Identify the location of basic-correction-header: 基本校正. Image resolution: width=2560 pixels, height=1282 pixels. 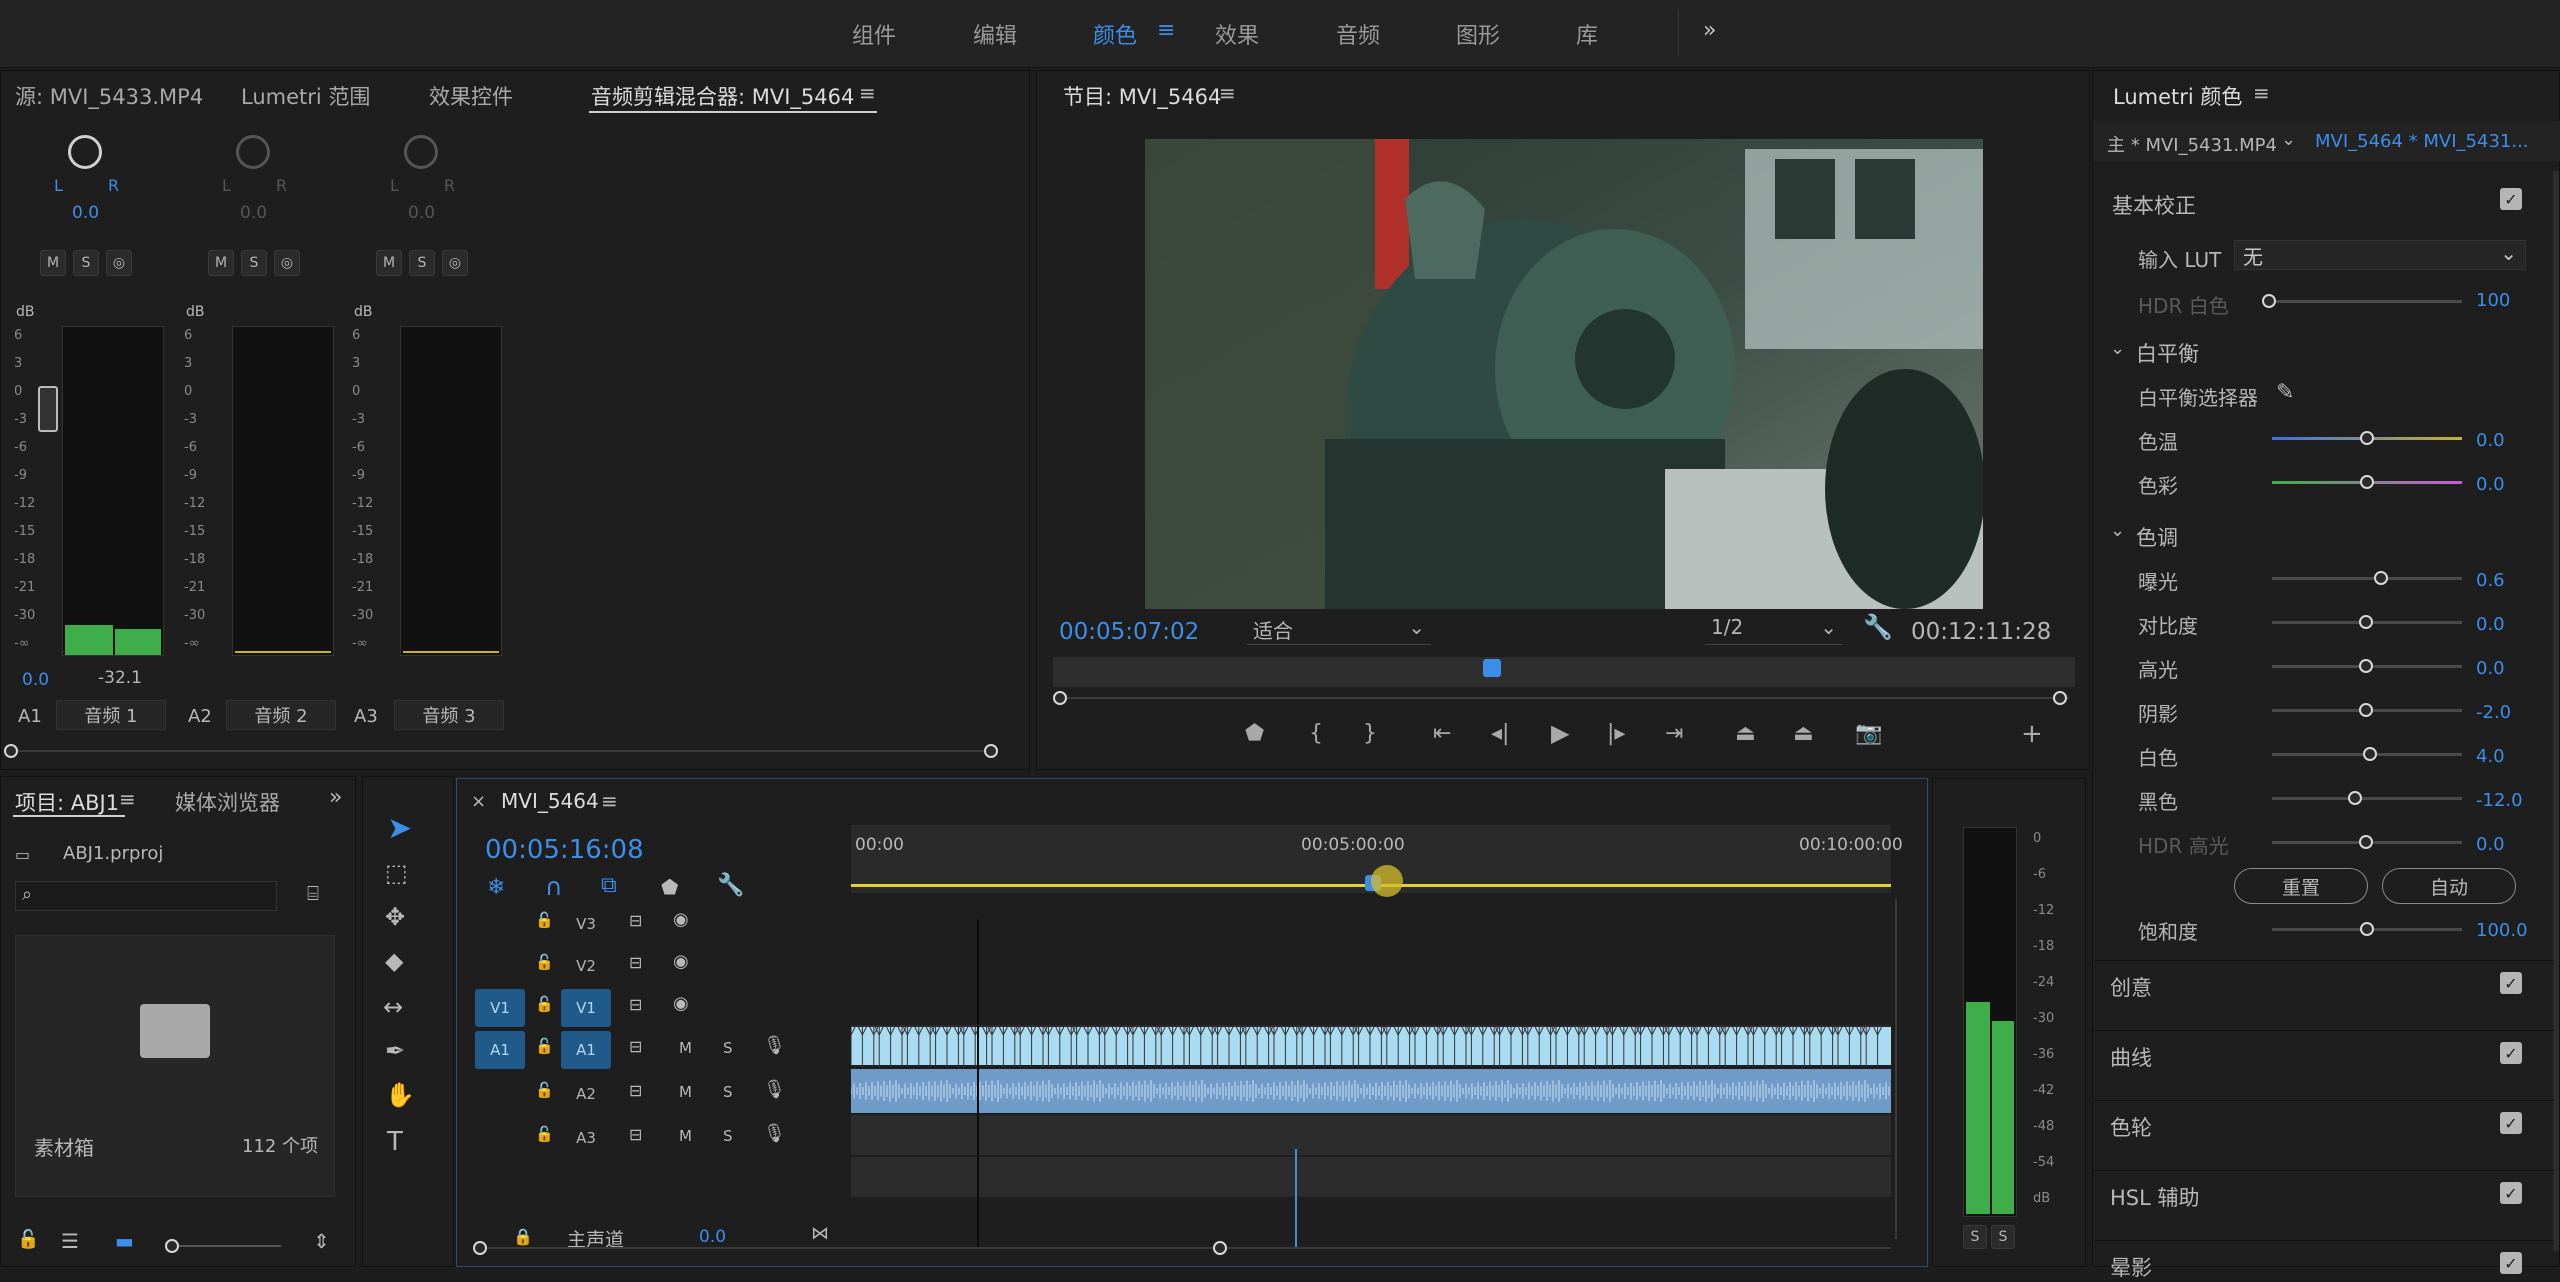
(2154, 205).